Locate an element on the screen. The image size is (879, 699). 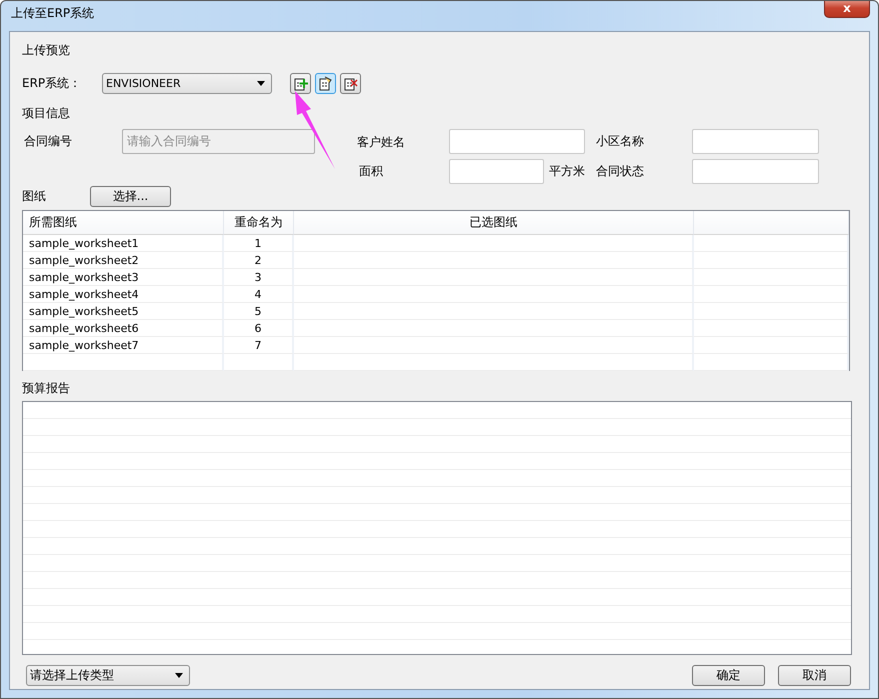
table-cell: 4 is located at coordinates (259, 294).